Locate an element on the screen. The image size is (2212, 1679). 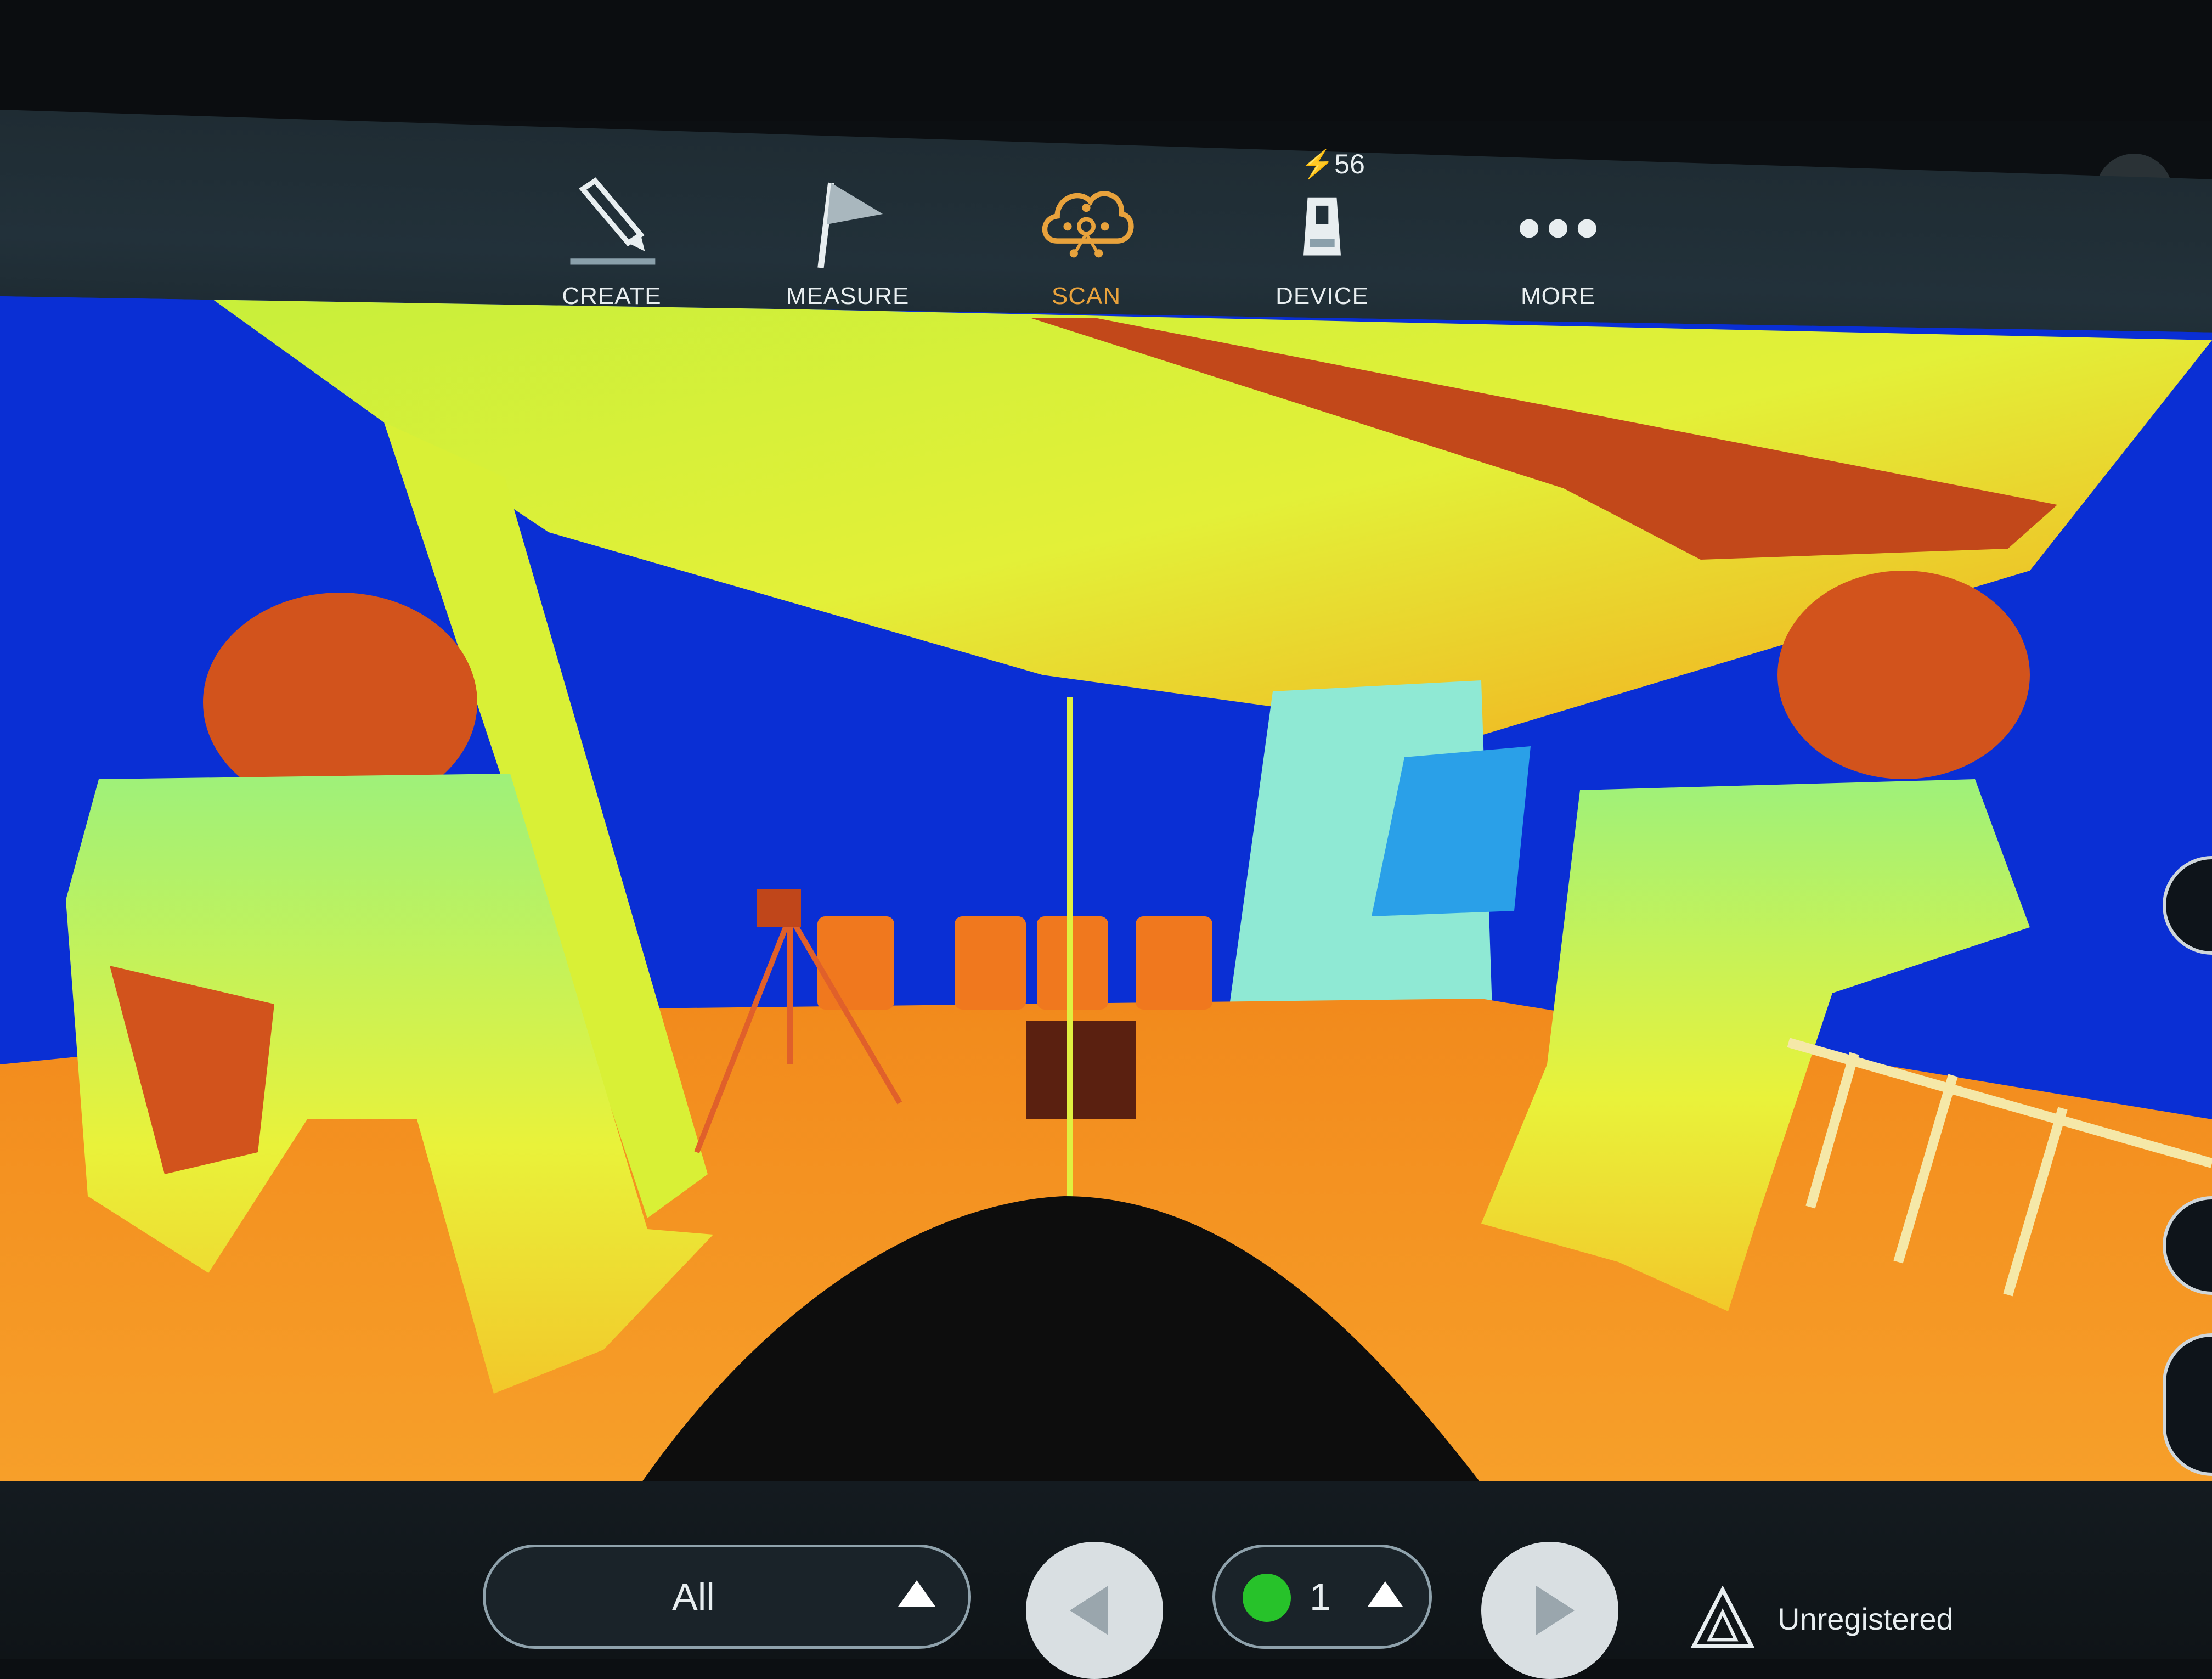
screen-bezel is located at coordinates (1106, 61).